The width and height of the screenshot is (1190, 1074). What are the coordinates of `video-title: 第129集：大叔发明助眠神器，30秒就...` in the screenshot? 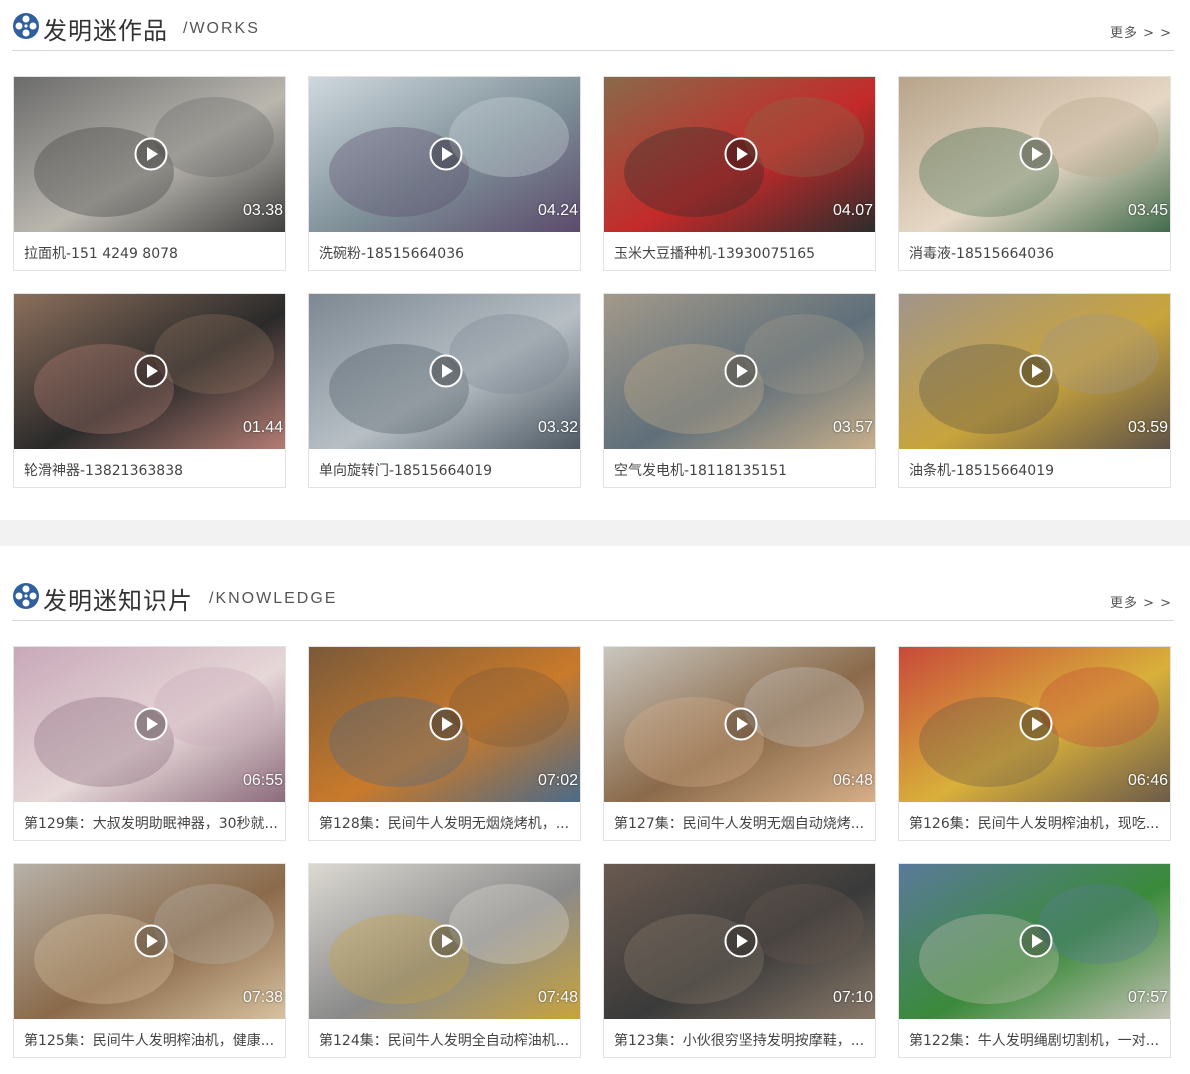 It's located at (151, 823).